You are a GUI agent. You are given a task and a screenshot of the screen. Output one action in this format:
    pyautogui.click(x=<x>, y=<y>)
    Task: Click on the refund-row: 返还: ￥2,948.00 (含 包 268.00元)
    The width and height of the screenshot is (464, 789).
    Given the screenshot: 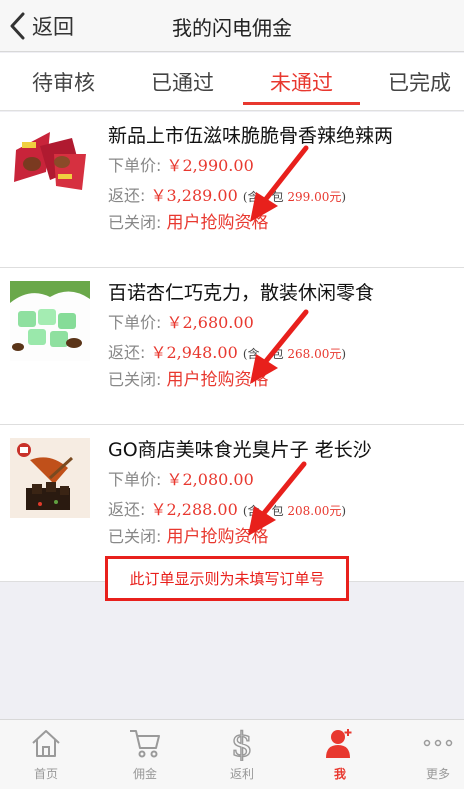 What is the action you would take?
    pyautogui.click(x=227, y=351)
    